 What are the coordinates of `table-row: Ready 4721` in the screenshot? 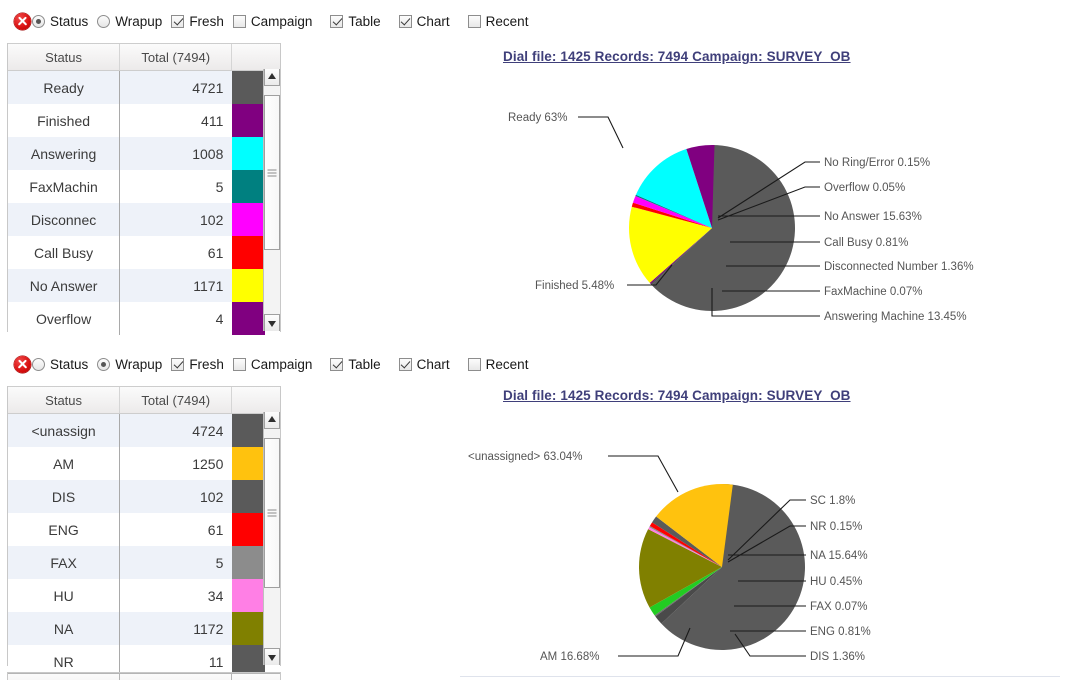 It's located at (144, 87).